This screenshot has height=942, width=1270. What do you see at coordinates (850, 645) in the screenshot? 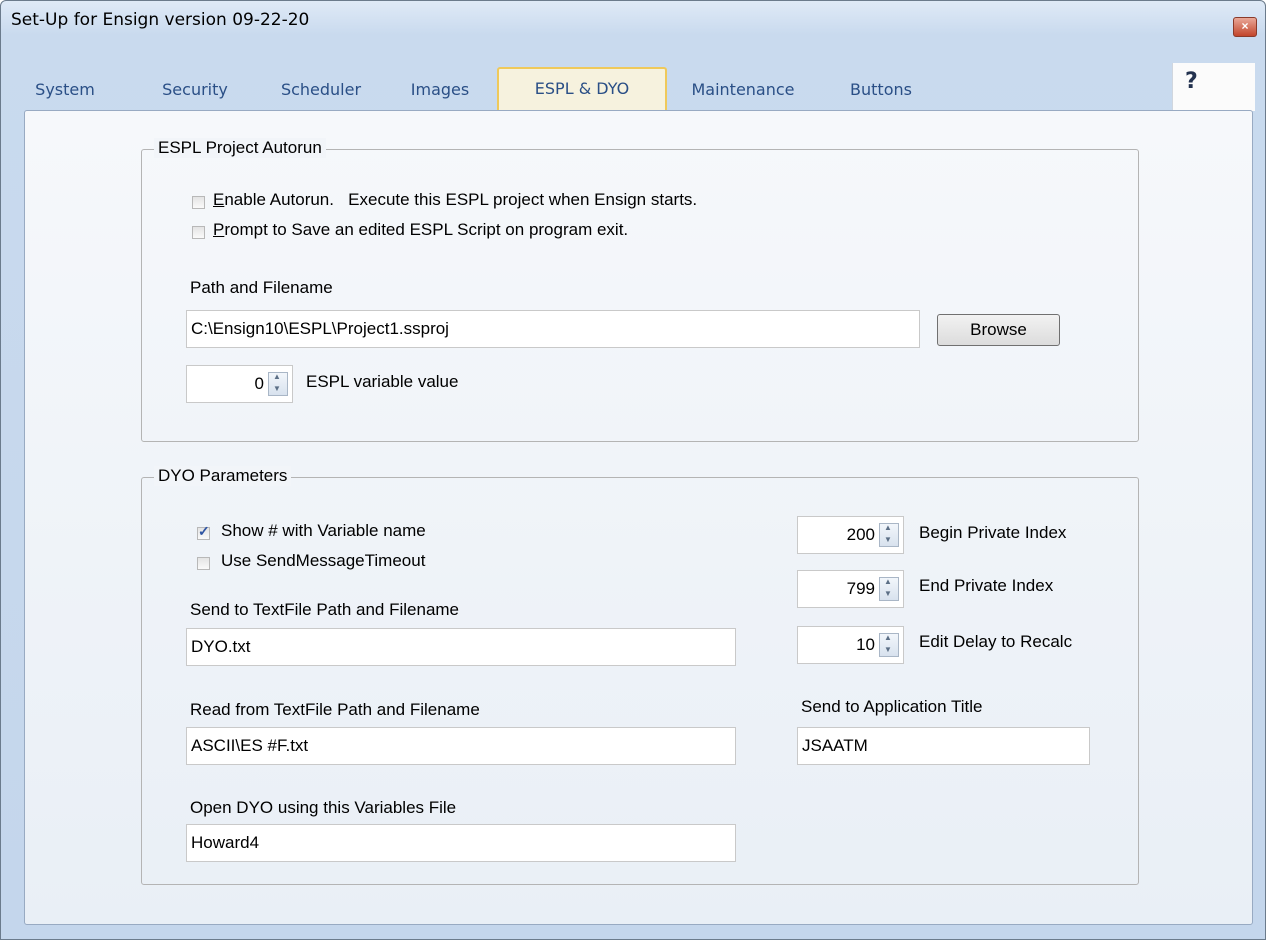
I see `edit-delay-stepper: 10` at bounding box center [850, 645].